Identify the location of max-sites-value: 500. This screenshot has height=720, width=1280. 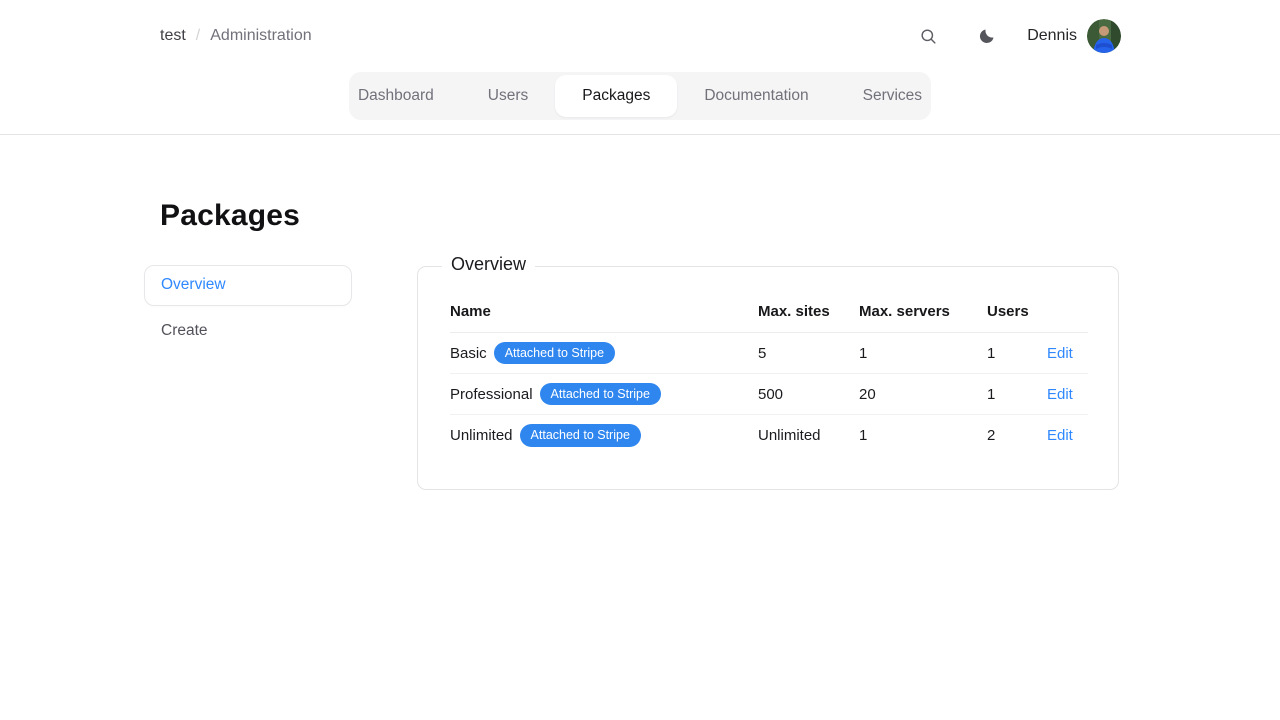
(771, 394).